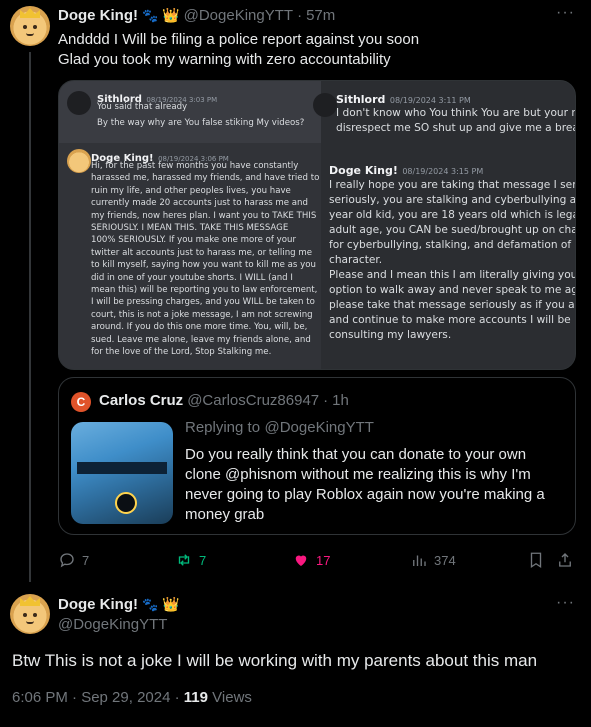 The height and width of the screenshot is (727, 591). I want to click on discord-message-header: Doge King! 08/19/2024 3:15 PM, so click(406, 170).